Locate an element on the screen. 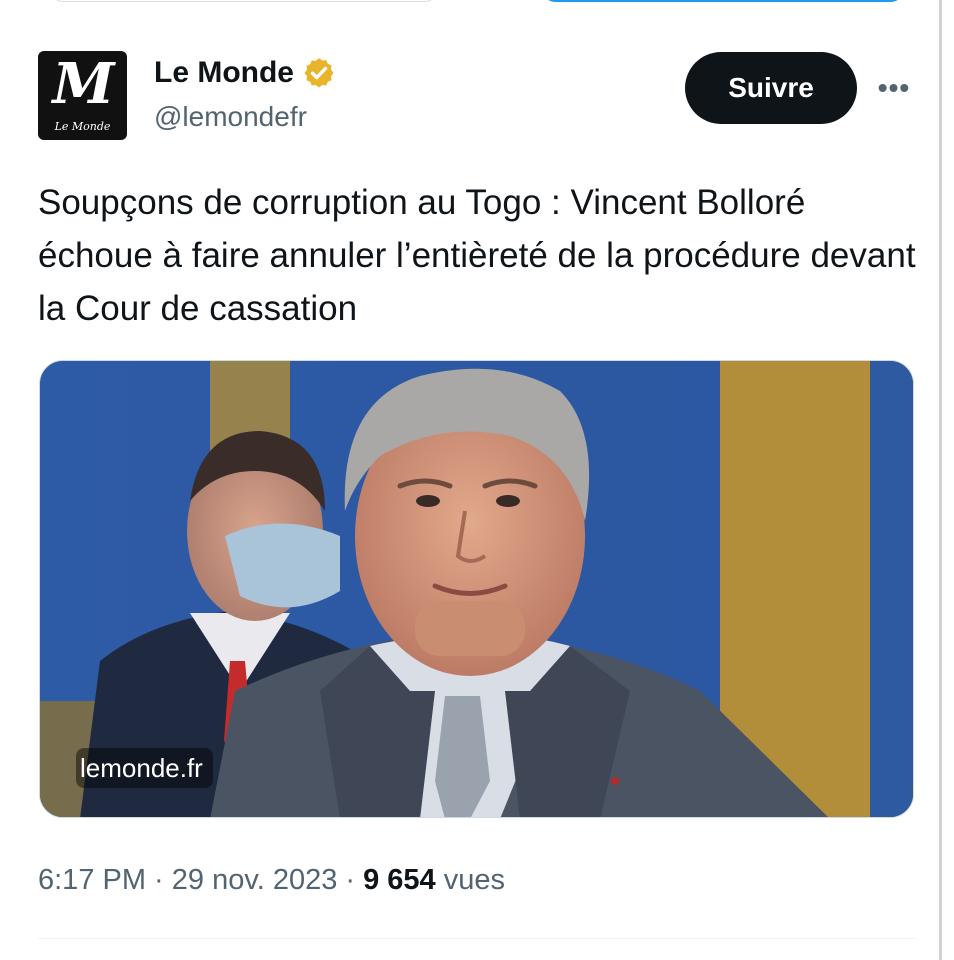  views-label: vues is located at coordinates (470, 880).